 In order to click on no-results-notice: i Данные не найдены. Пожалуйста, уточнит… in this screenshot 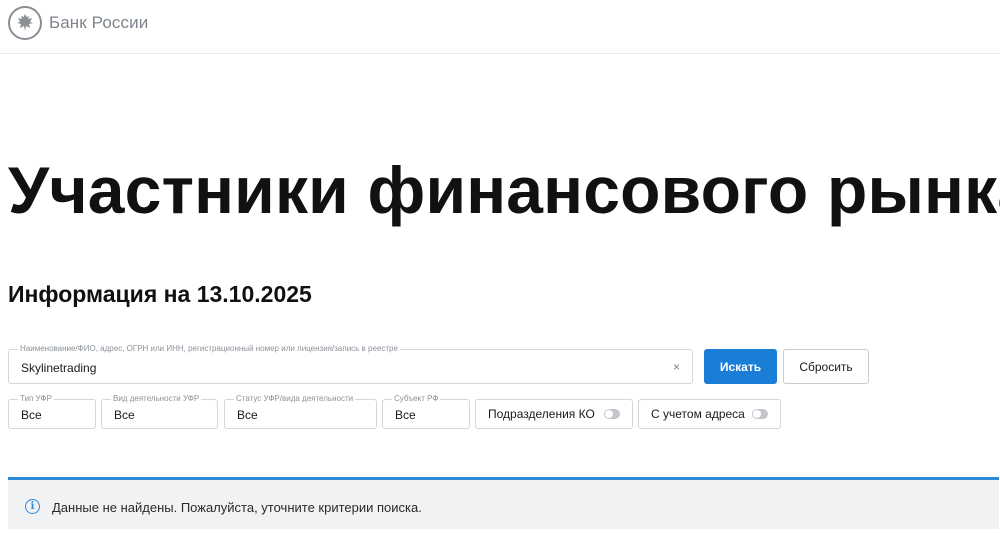, I will do `click(503, 503)`.